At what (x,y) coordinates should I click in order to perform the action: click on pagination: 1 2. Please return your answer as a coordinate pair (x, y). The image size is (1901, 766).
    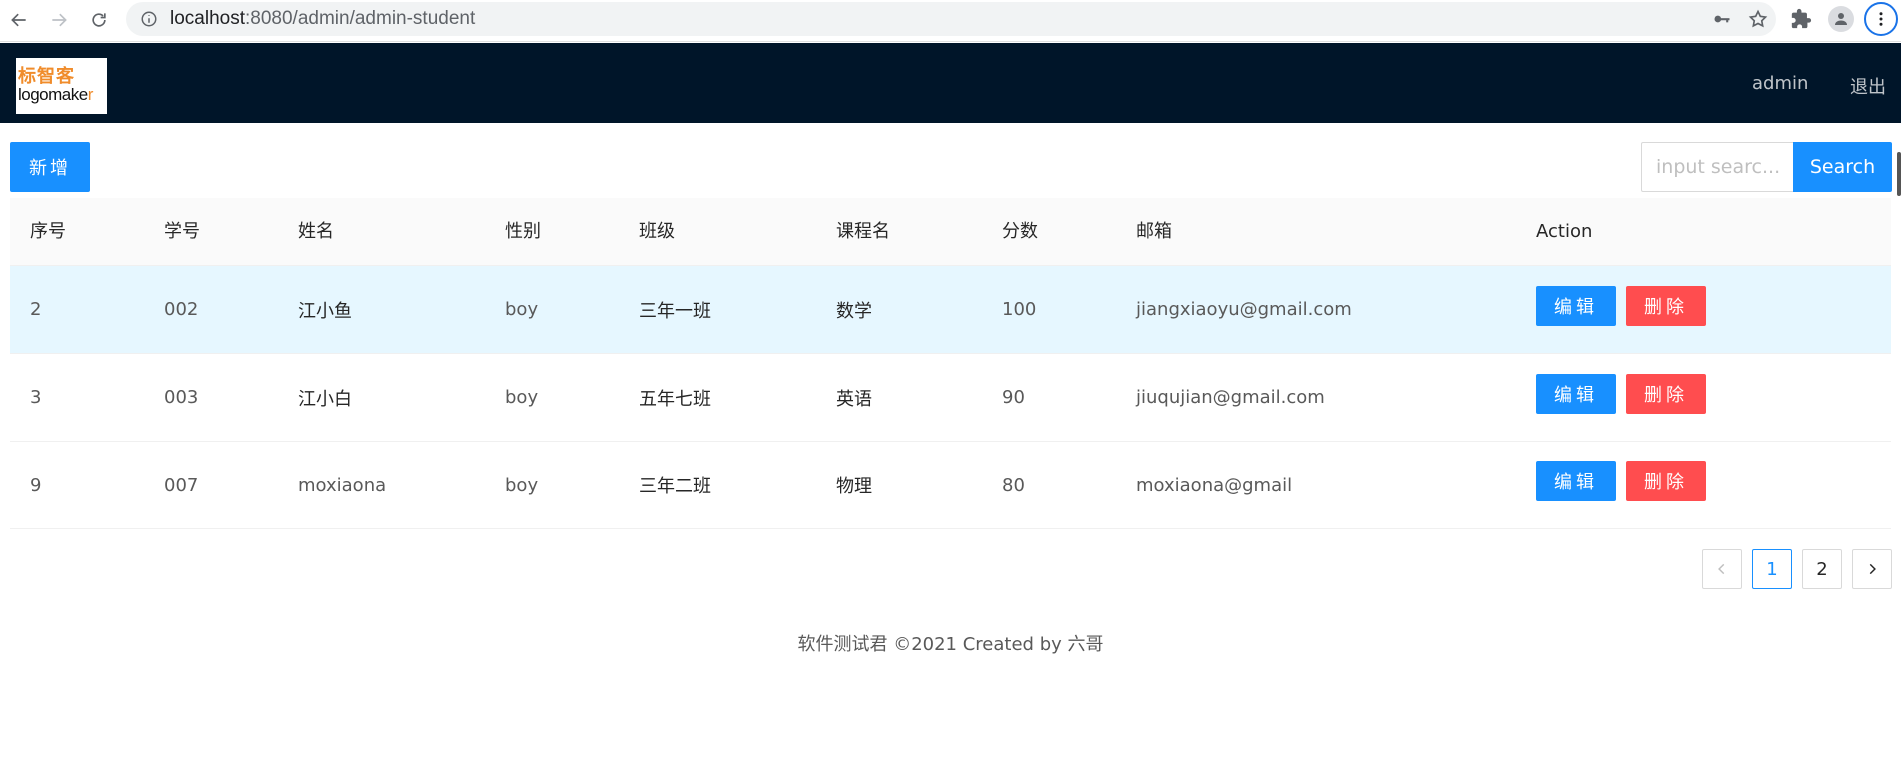
    Looking at the image, I should click on (1797, 569).